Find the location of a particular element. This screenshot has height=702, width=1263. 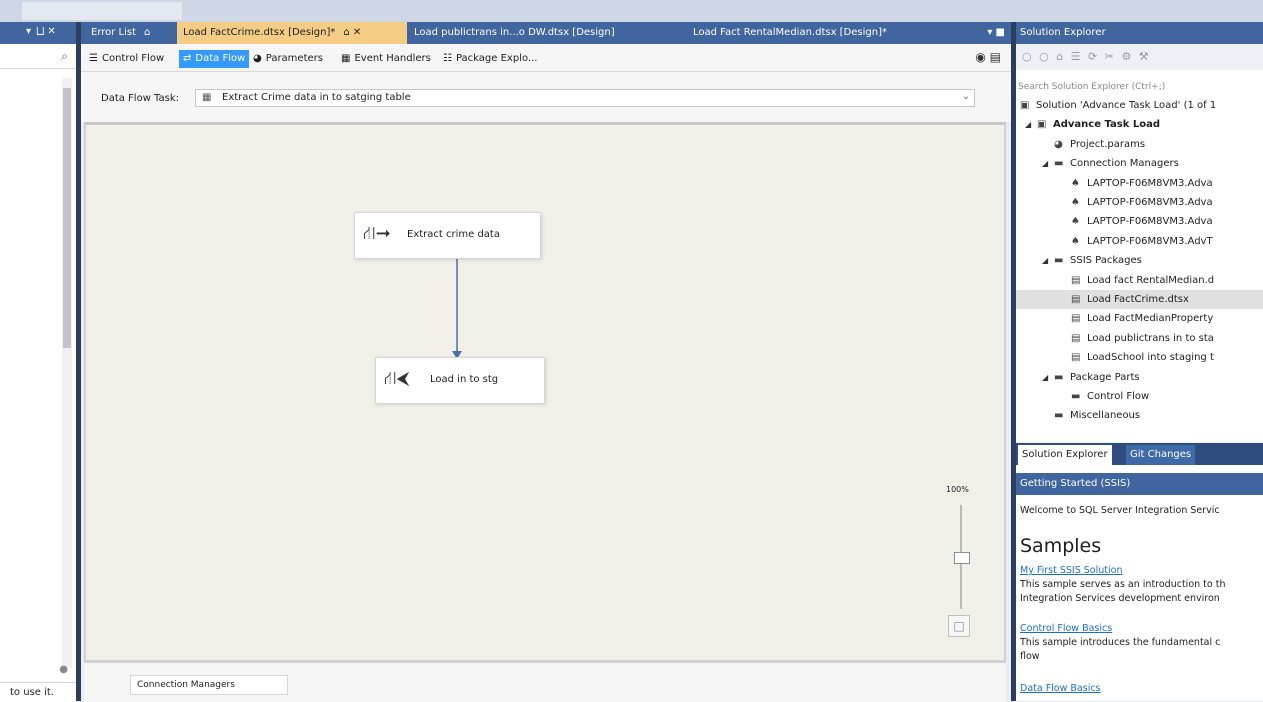

tree-item: ▤ Load publictrans in to sta is located at coordinates (1139, 338).